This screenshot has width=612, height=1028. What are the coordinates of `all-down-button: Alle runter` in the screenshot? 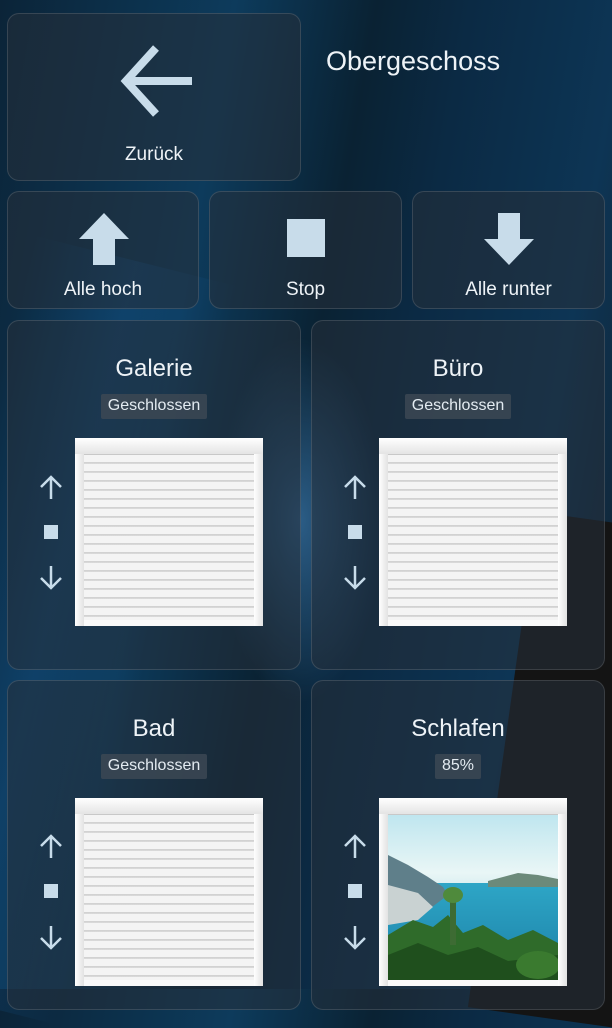 It's located at (508, 250).